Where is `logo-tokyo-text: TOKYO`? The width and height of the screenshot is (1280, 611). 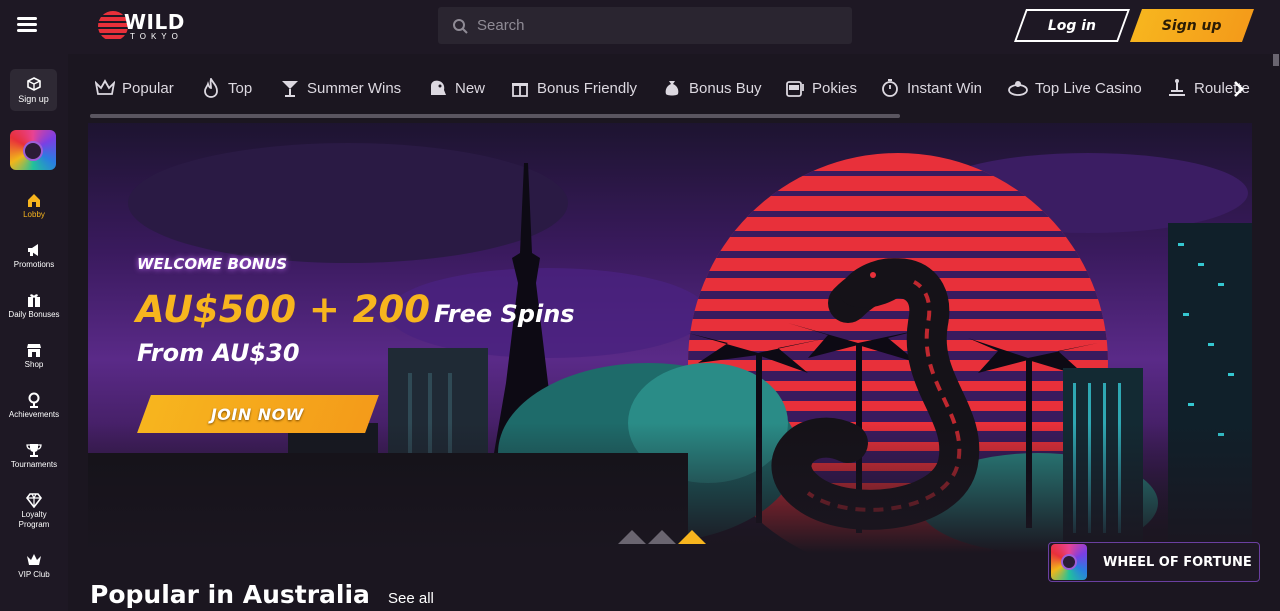
logo-tokyo-text: TOKYO is located at coordinates (156, 36).